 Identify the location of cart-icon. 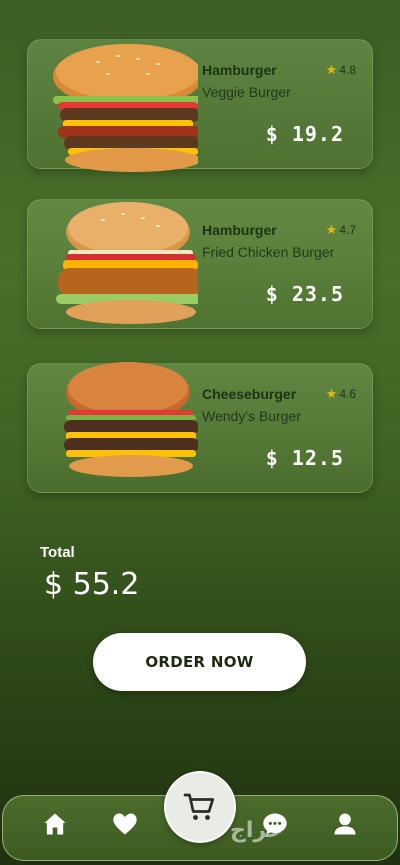
(199, 806).